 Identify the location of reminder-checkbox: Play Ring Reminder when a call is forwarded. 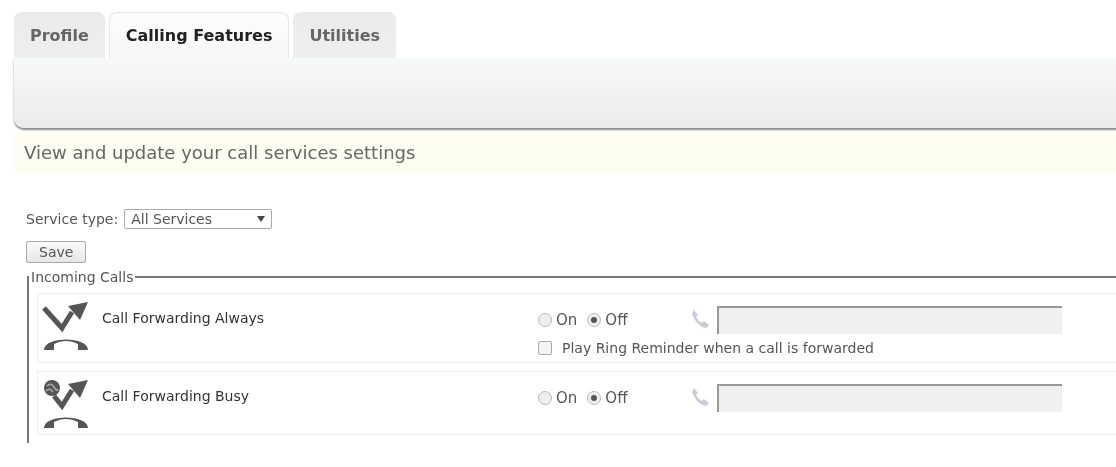
(800, 348).